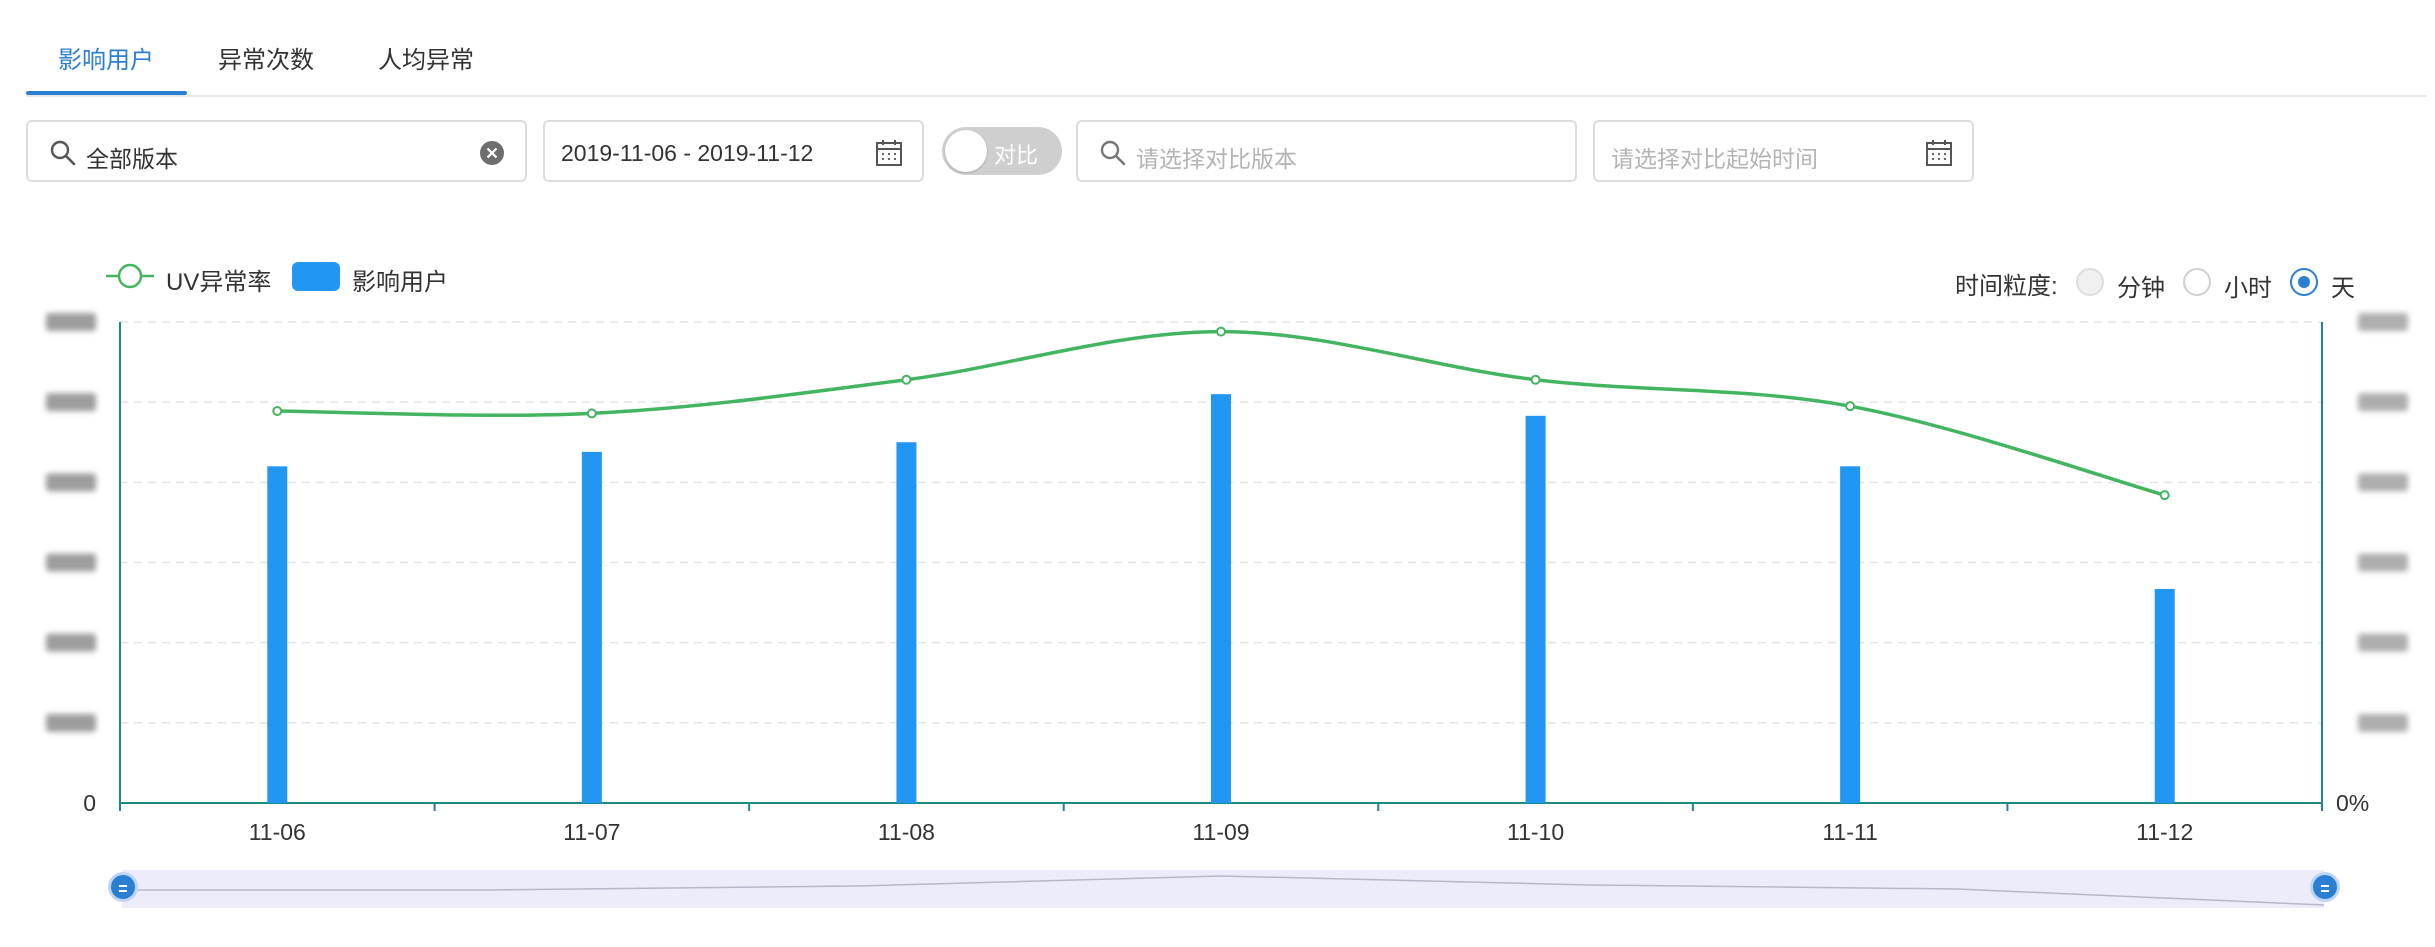 The width and height of the screenshot is (2435, 947). What do you see at coordinates (591, 832) in the screenshot?
I see `x-tick-label: 11-07` at bounding box center [591, 832].